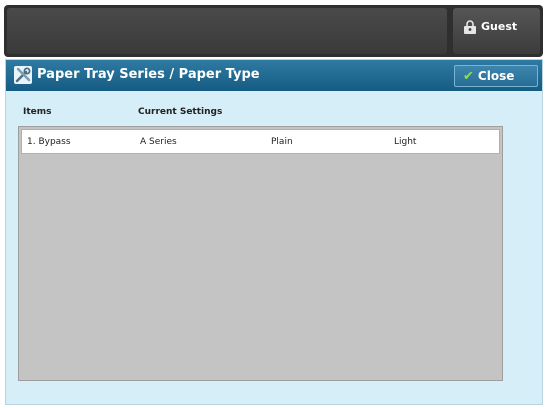 The image size is (547, 408). What do you see at coordinates (37, 112) in the screenshot?
I see `header-items: Items` at bounding box center [37, 112].